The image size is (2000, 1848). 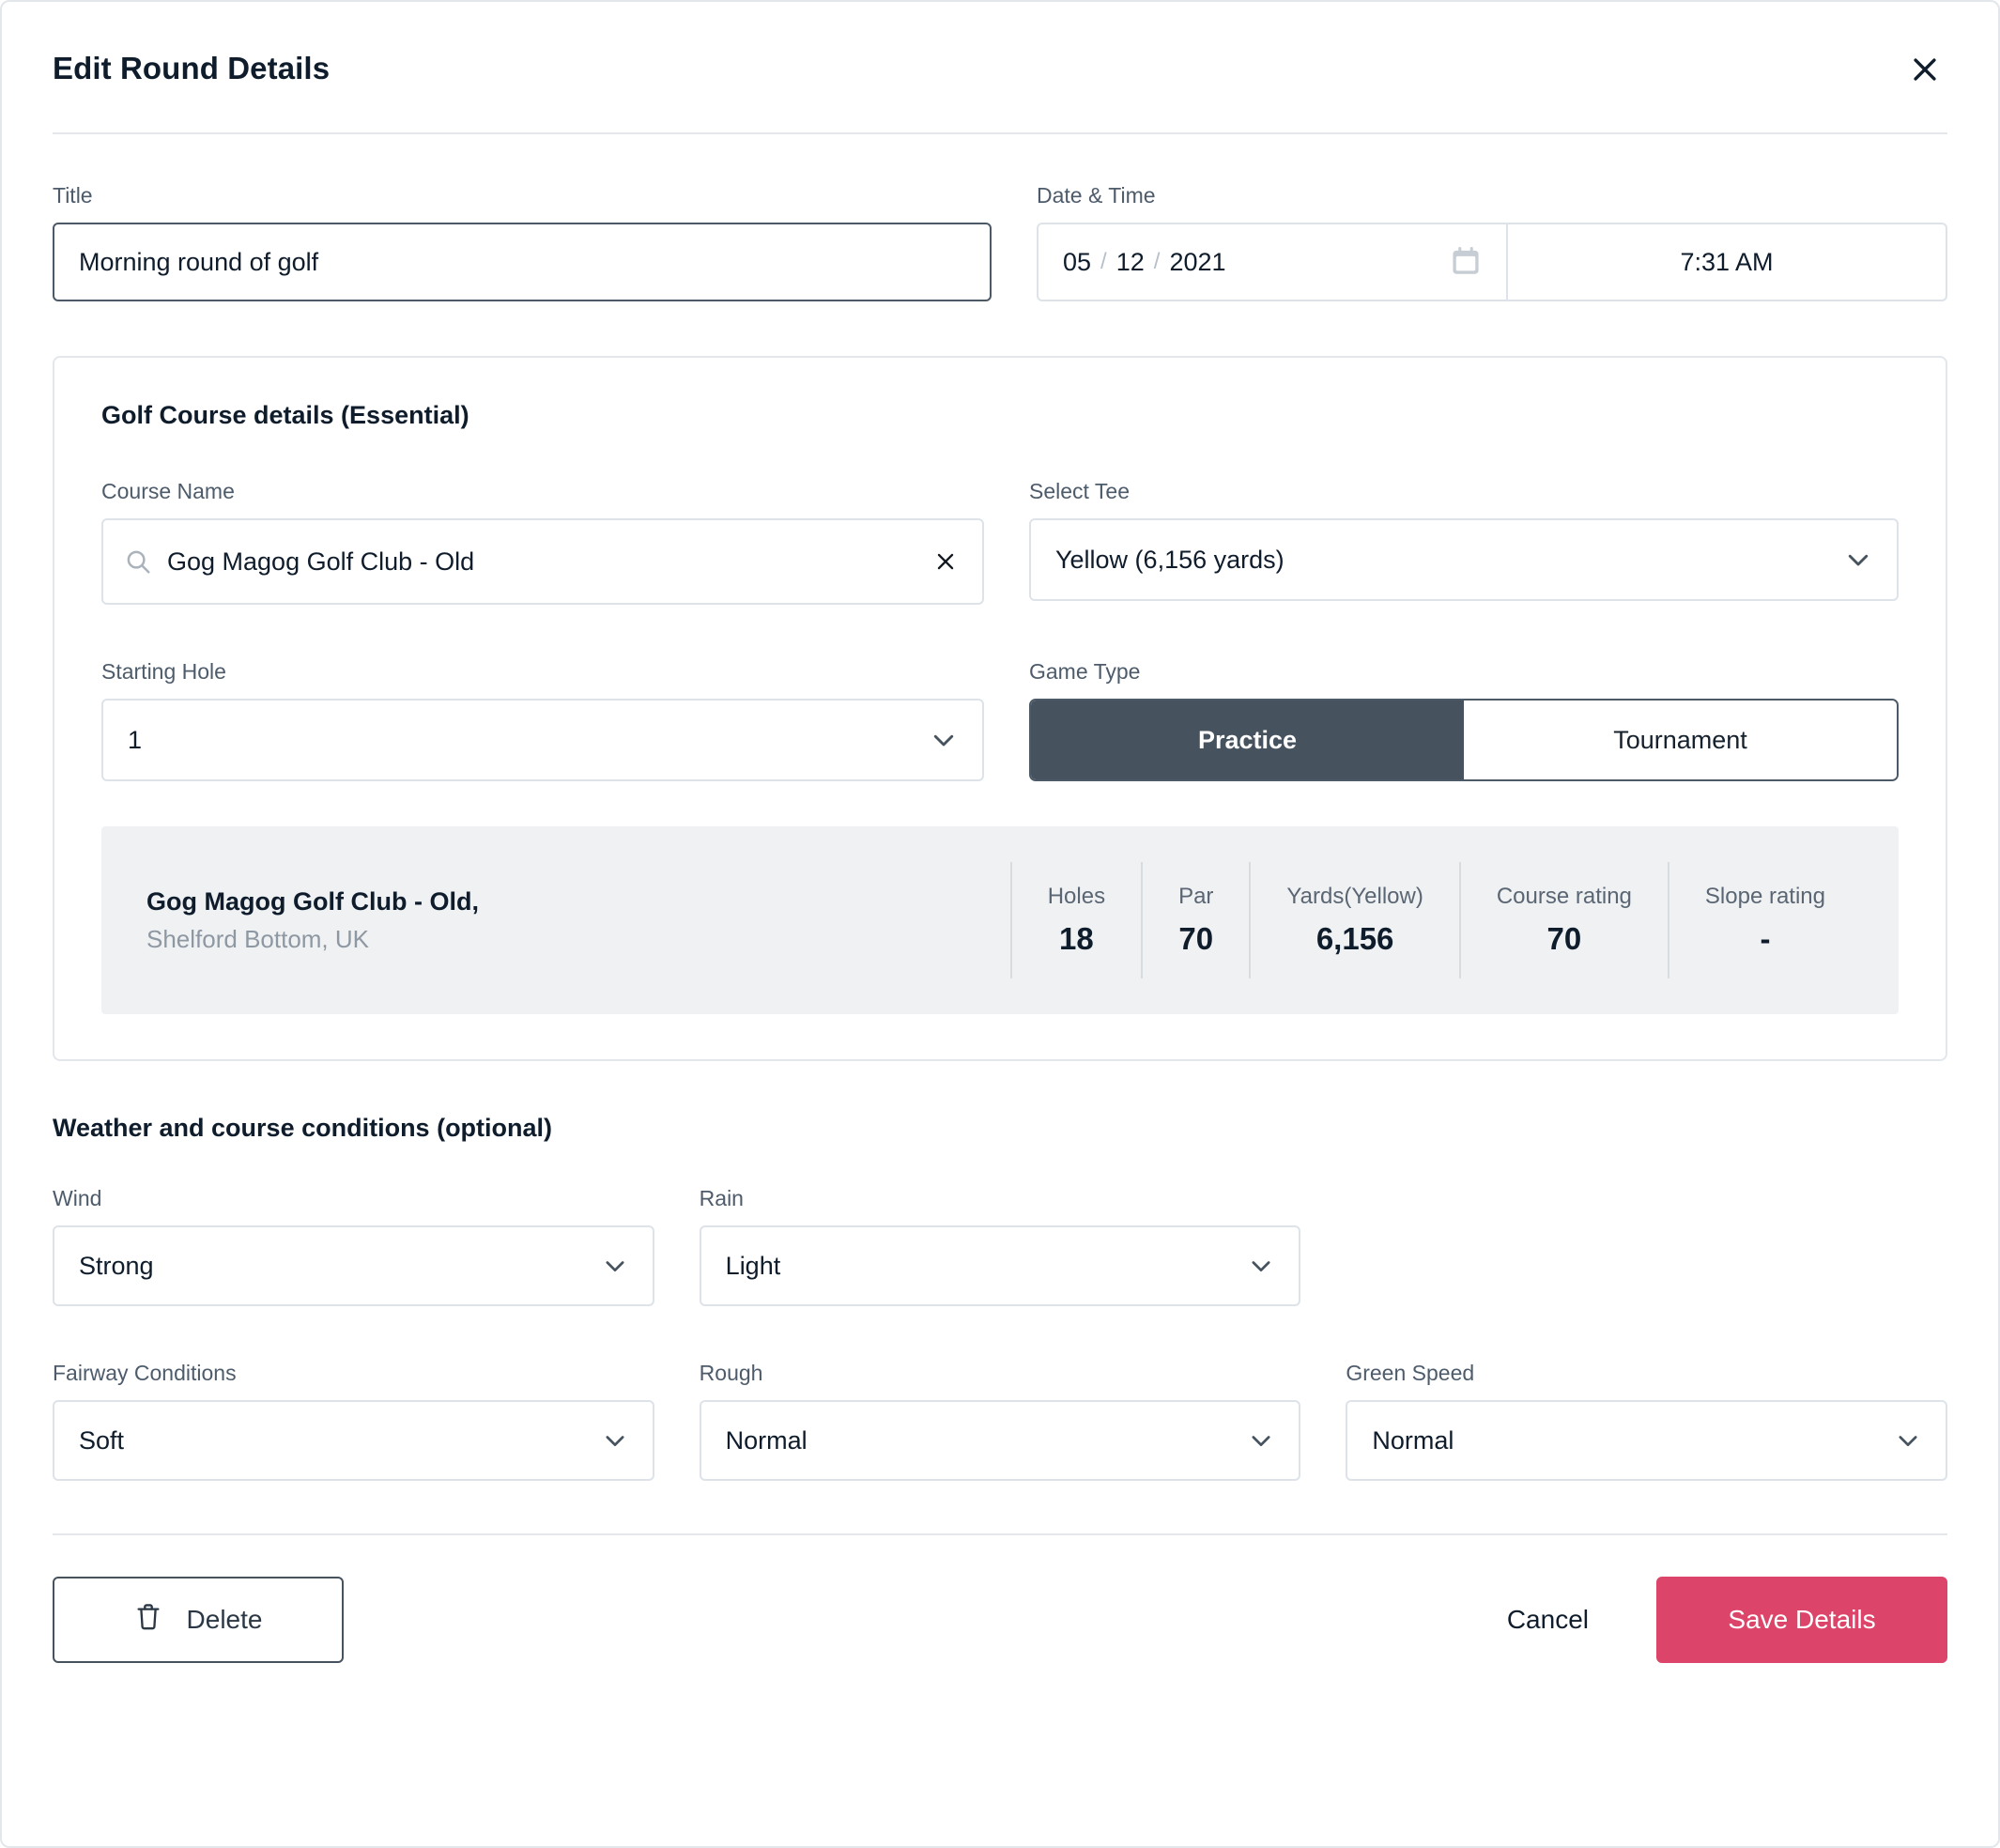 What do you see at coordinates (163, 671) in the screenshot?
I see `starting-hole-label: Starting Hole` at bounding box center [163, 671].